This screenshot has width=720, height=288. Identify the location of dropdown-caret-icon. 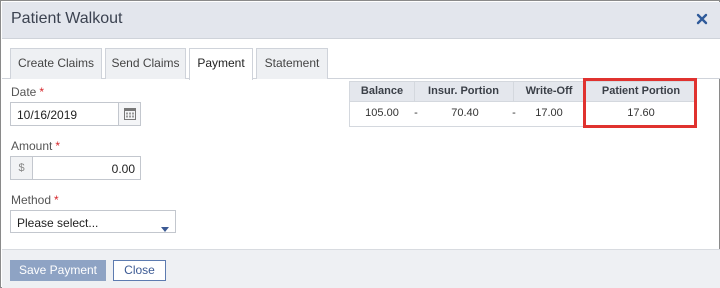
(165, 228).